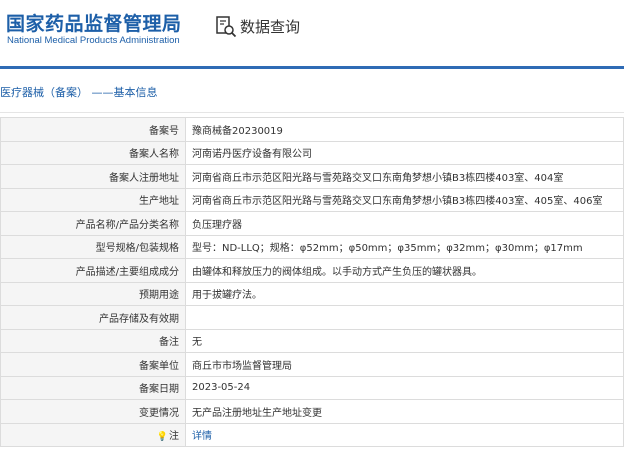 Image resolution: width=624 pixels, height=472 pixels. Describe the element at coordinates (93, 40) in the screenshot. I see `logo-title-en: National Medical Products Administration` at that location.